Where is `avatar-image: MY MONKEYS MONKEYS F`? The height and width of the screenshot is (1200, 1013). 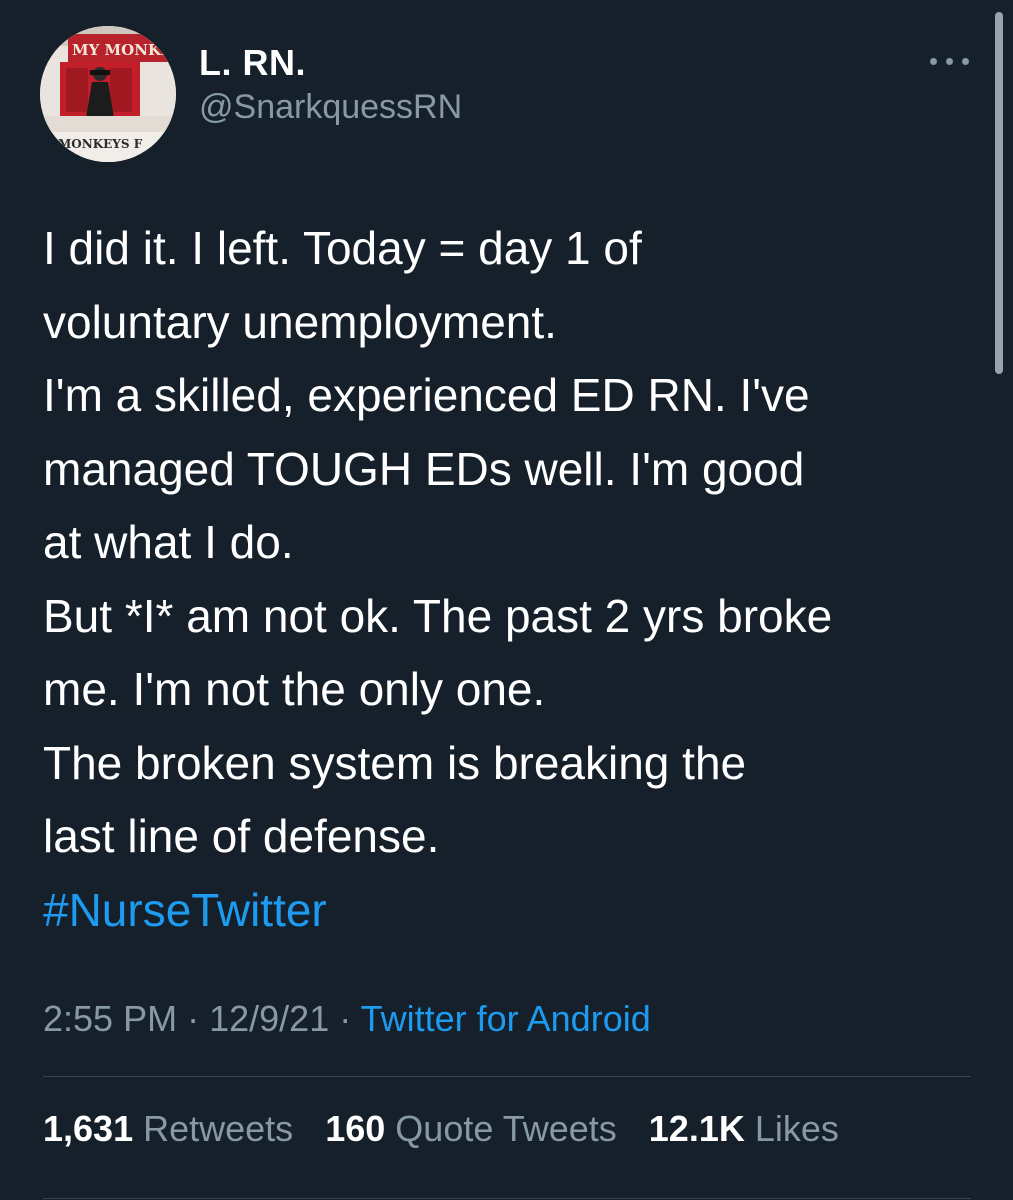 avatar-image: MY MONKEYS MONKEYS F is located at coordinates (108, 94).